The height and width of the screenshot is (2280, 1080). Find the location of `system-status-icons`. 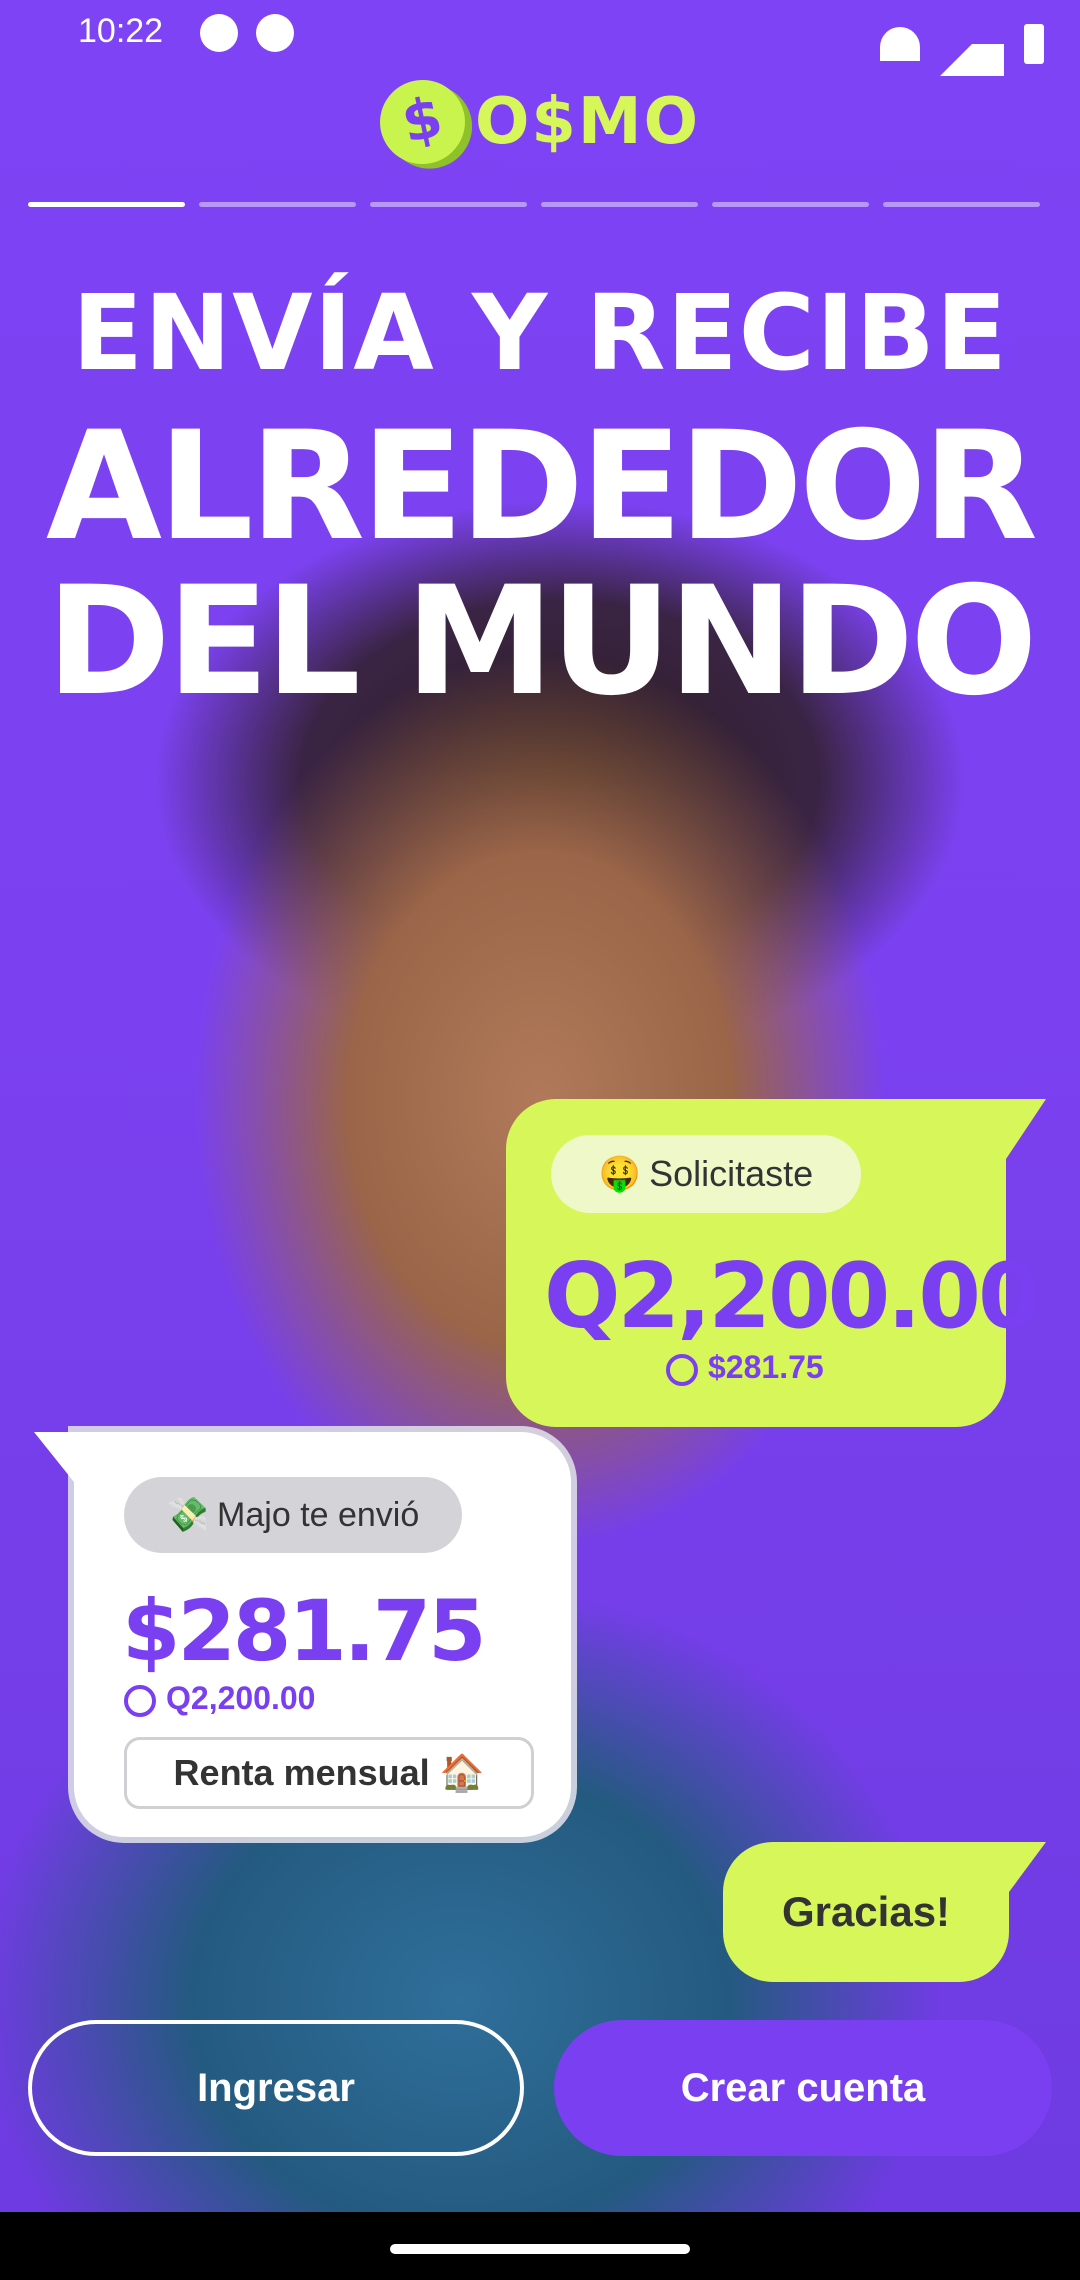

system-status-icons is located at coordinates (962, 44).